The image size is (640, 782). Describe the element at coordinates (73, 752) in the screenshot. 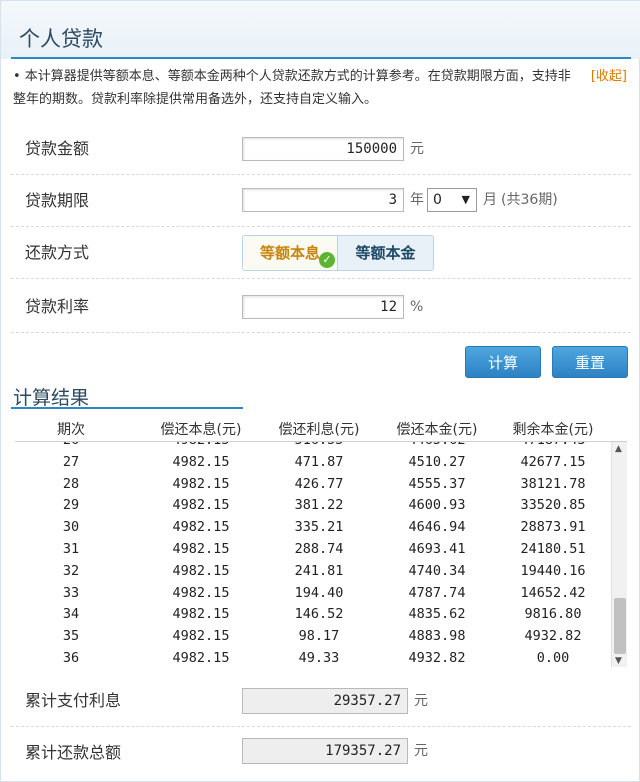

I see `total-payment-label: 累计还款总额` at that location.